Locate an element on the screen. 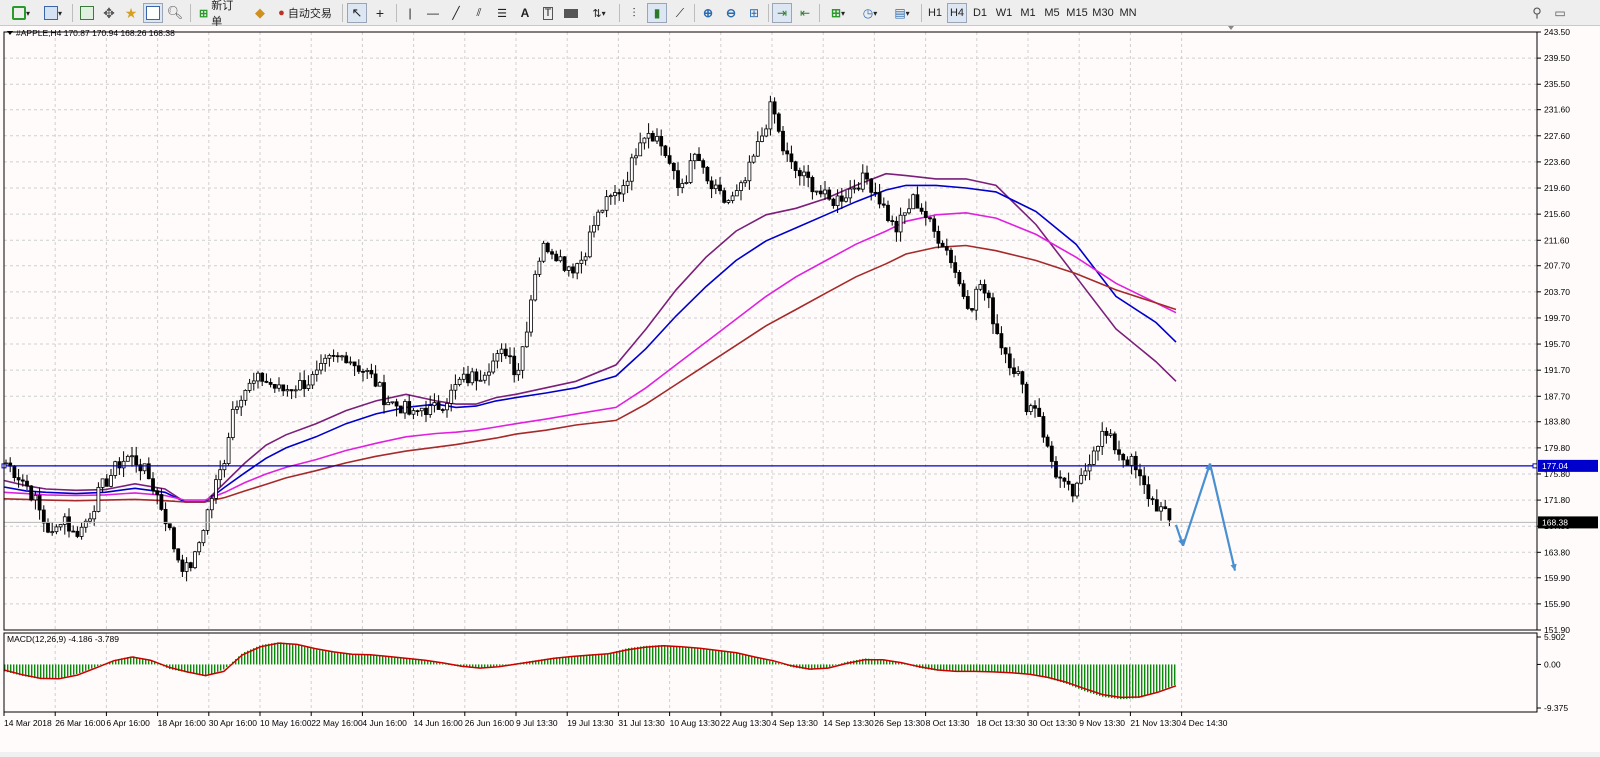  fibonacci-tool: ☰ is located at coordinates (502, 13).